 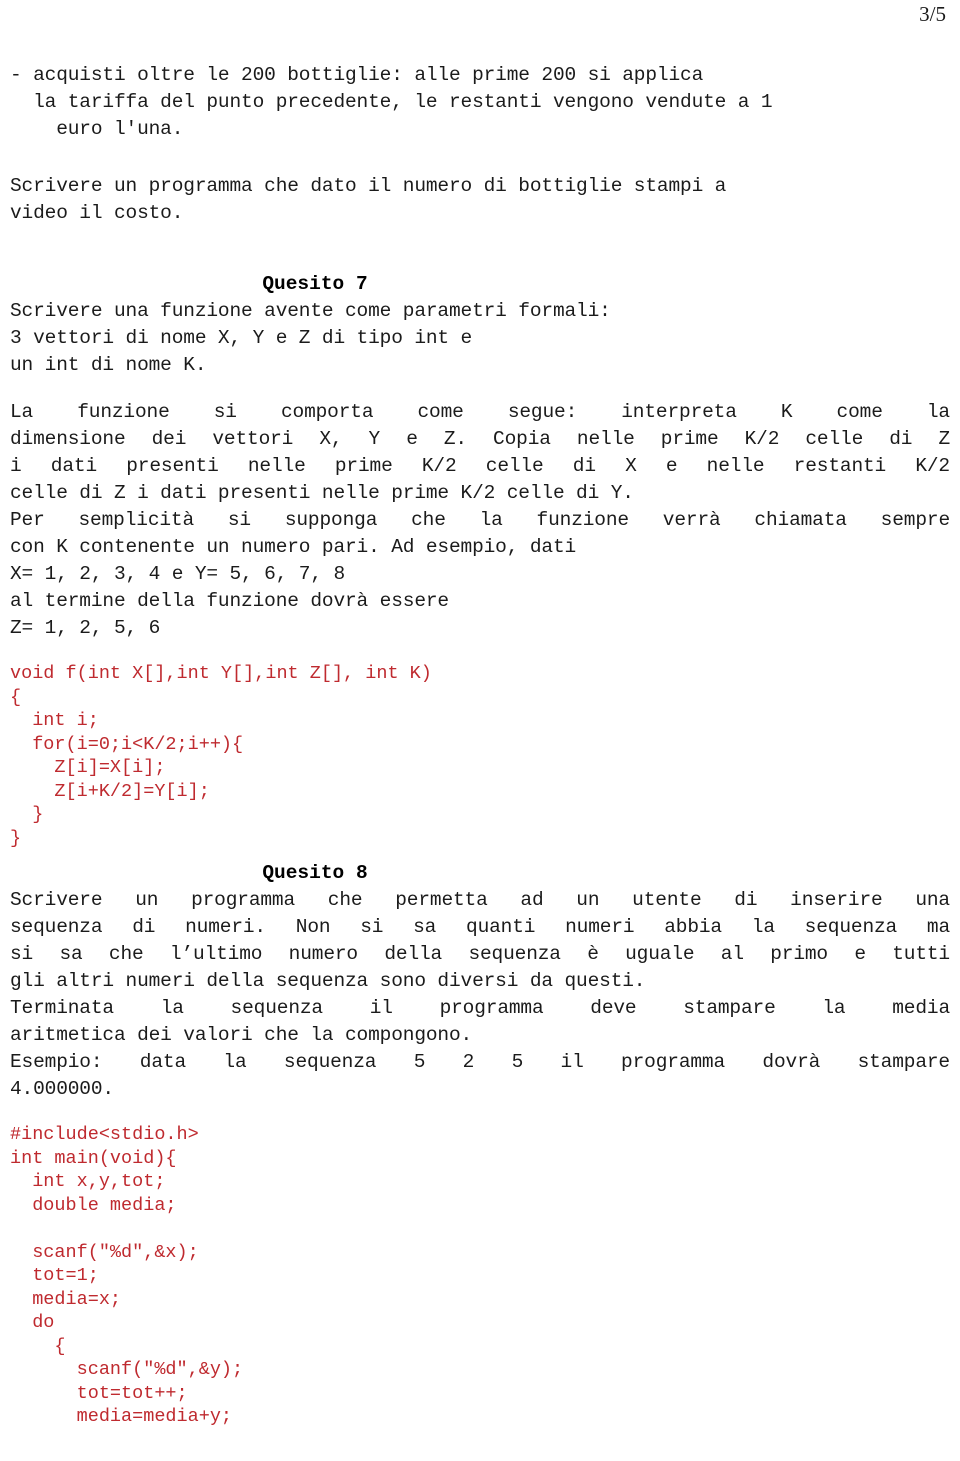 What do you see at coordinates (241, 338) in the screenshot?
I see `quesito-7-intro-line-2: 3 vettori di nome X, Y e Z di tipo int e` at bounding box center [241, 338].